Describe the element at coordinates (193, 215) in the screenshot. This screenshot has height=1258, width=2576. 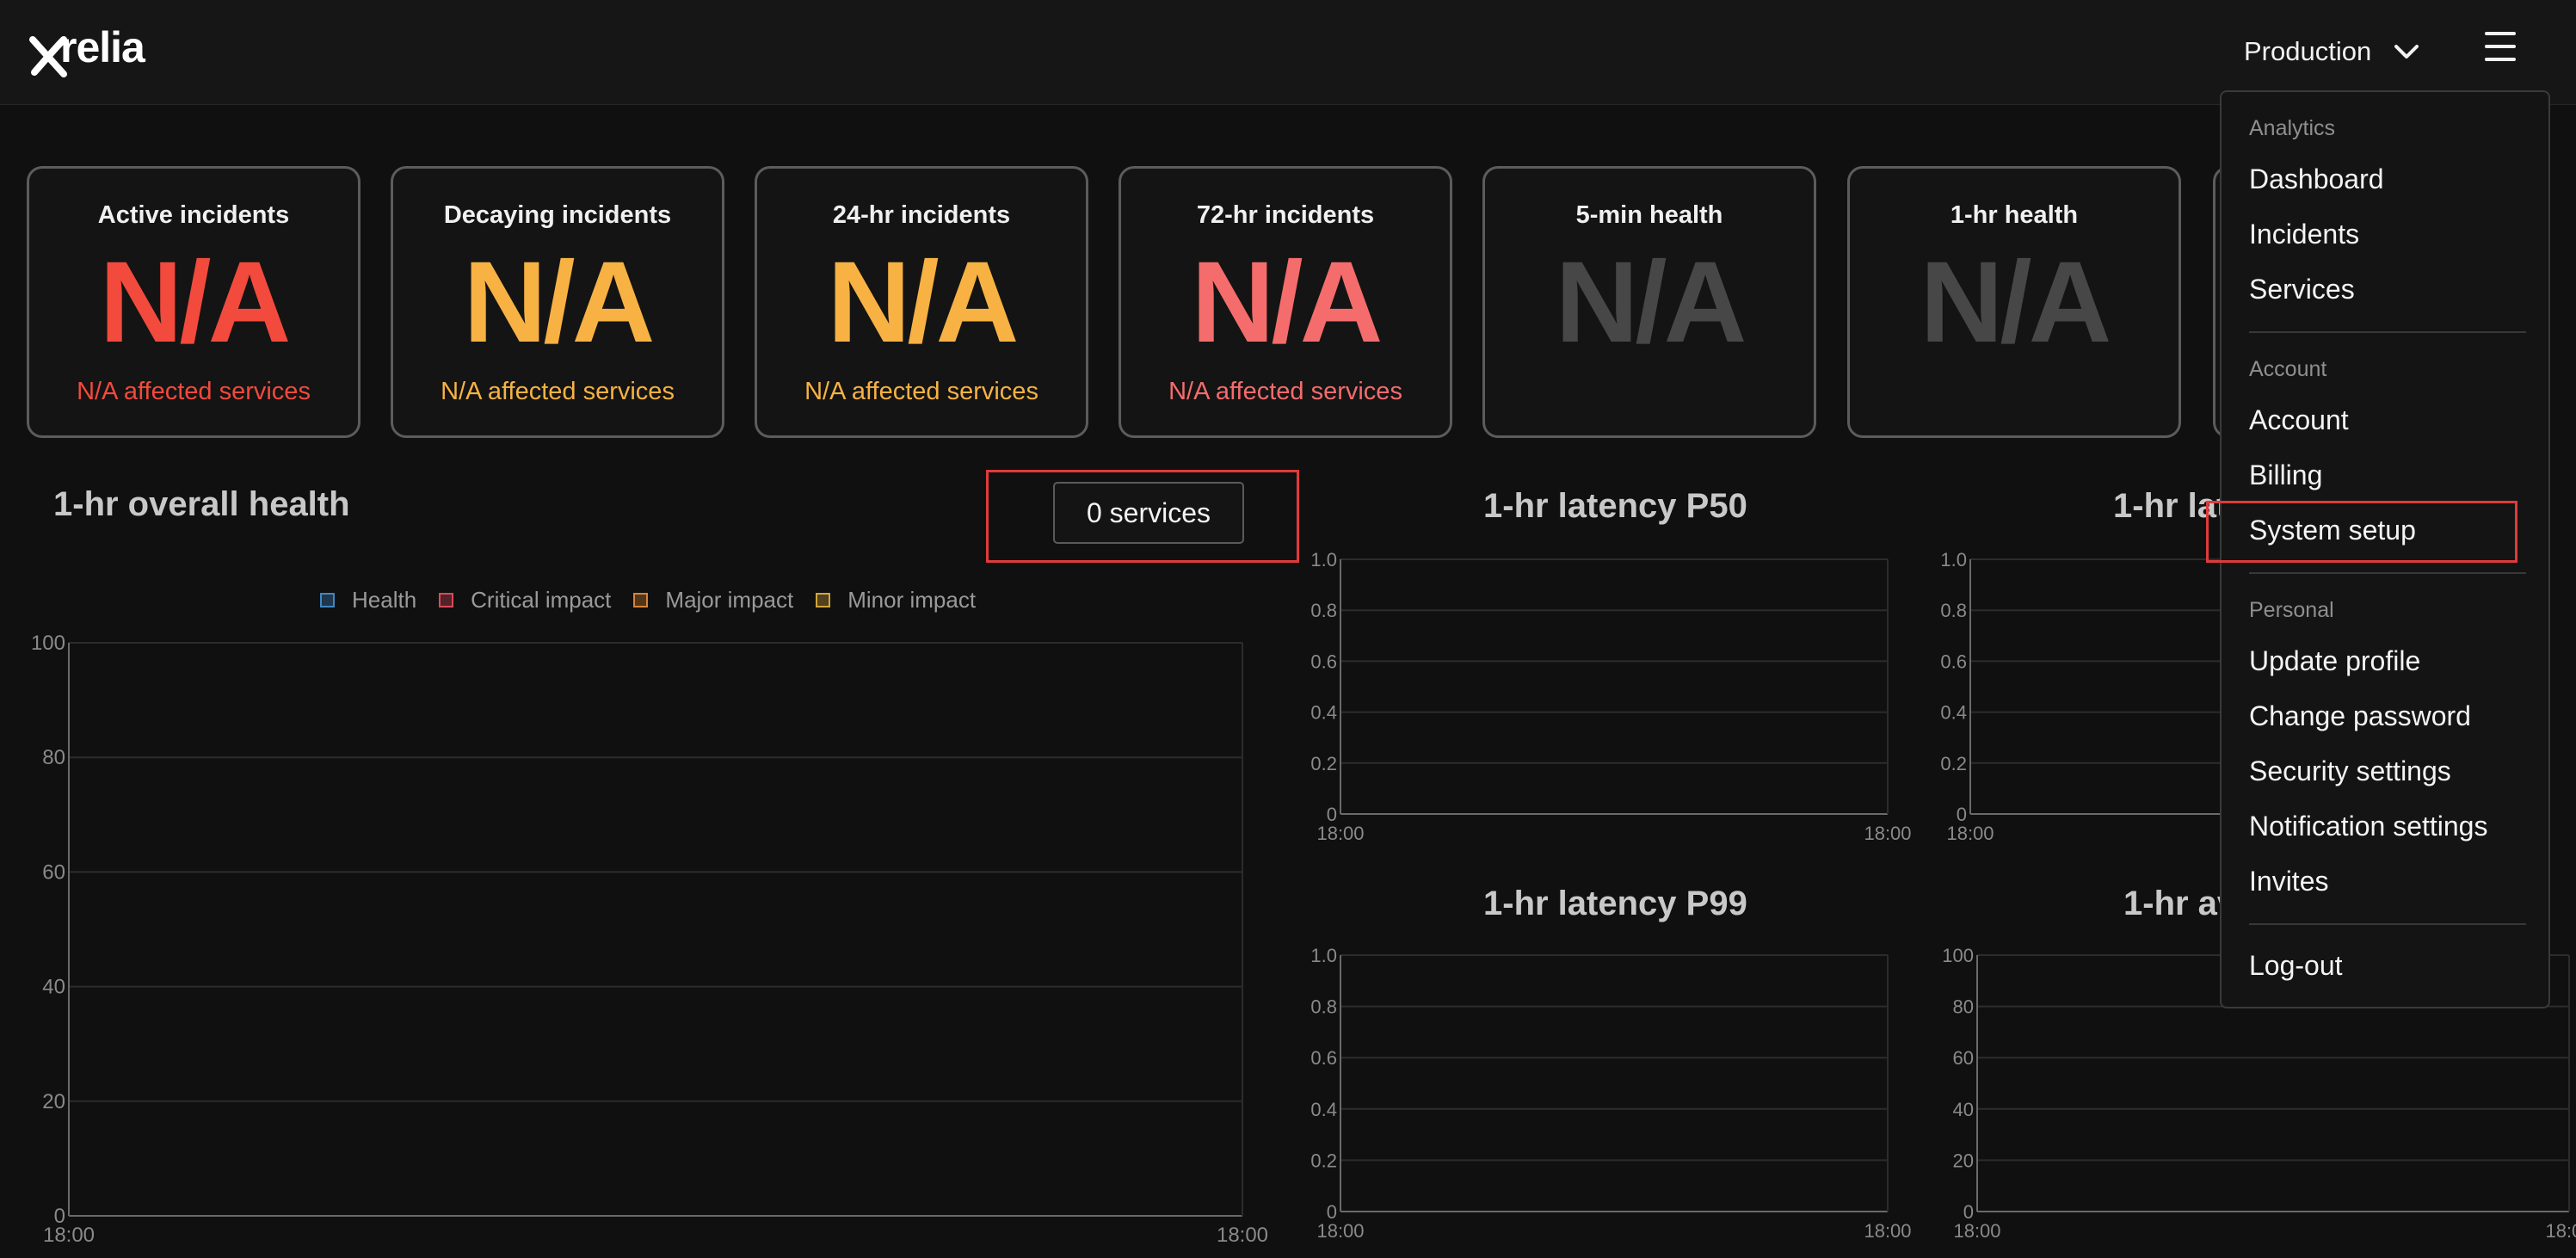
I see `card-title: Active incidents` at that location.